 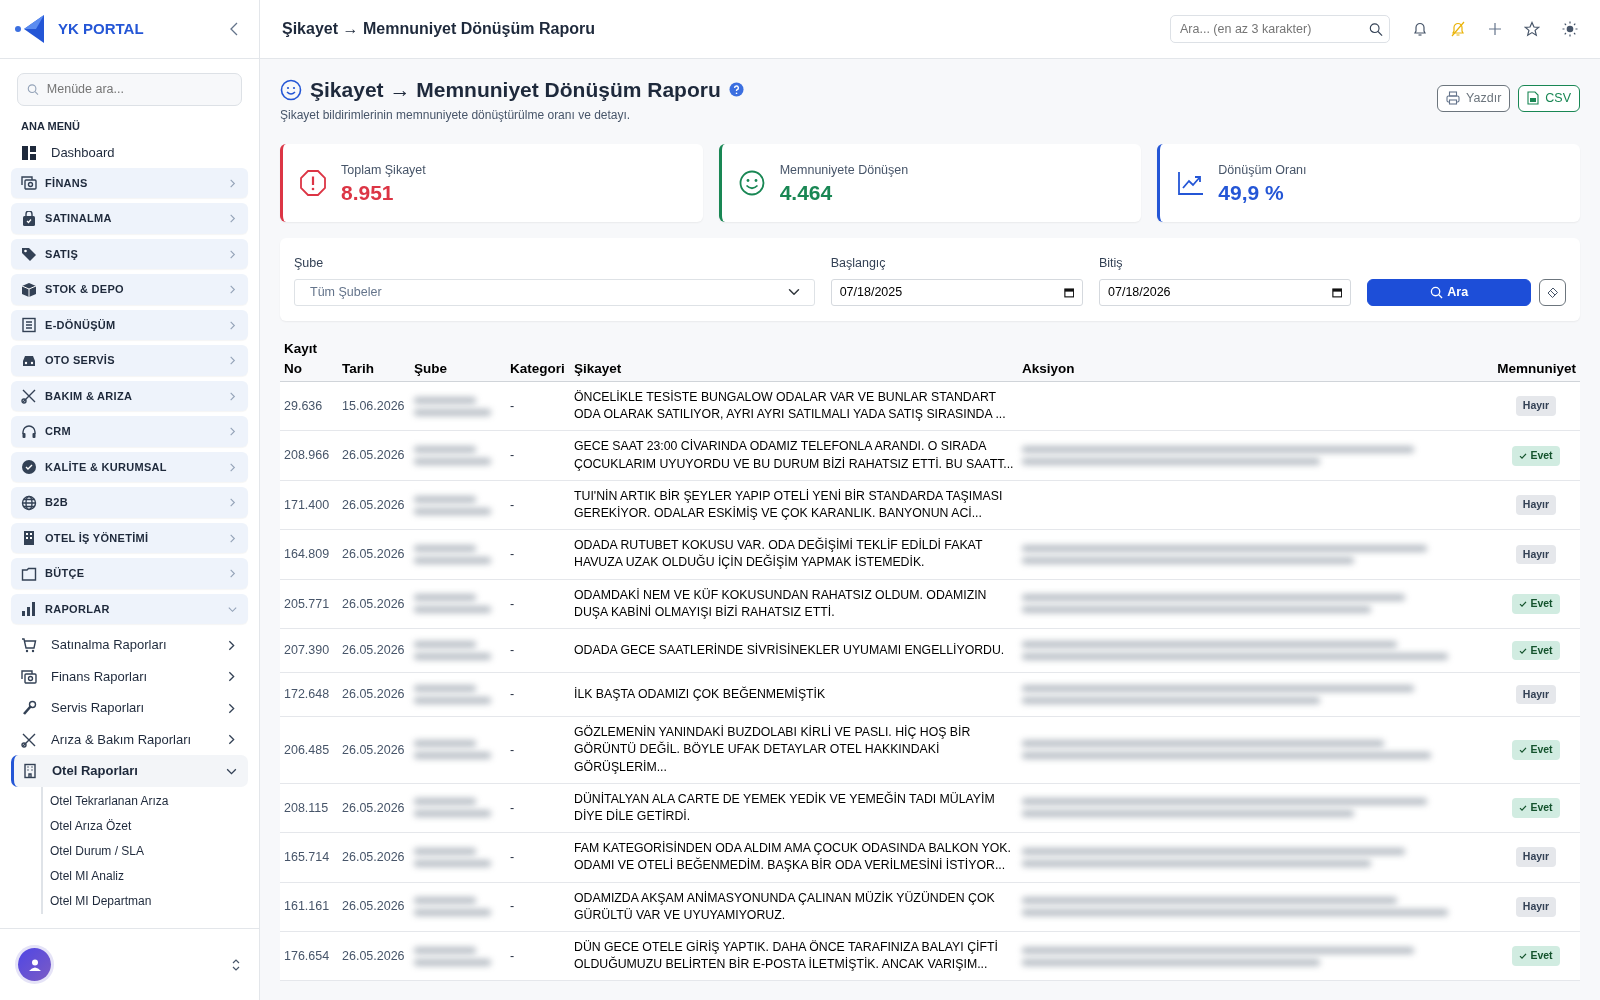 I want to click on sidebar-subitem: Finans Raporları, so click(x=129, y=676).